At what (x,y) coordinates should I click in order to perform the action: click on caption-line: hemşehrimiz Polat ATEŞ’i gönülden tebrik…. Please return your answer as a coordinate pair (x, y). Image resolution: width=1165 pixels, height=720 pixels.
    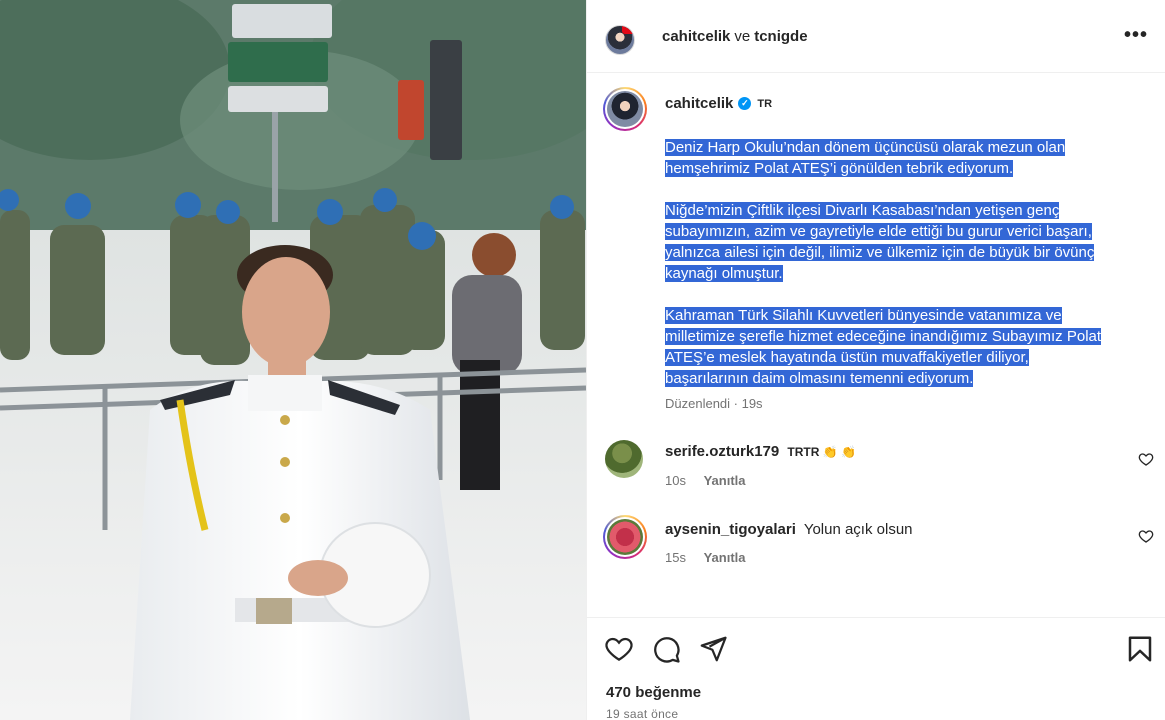
    Looking at the image, I should click on (839, 168).